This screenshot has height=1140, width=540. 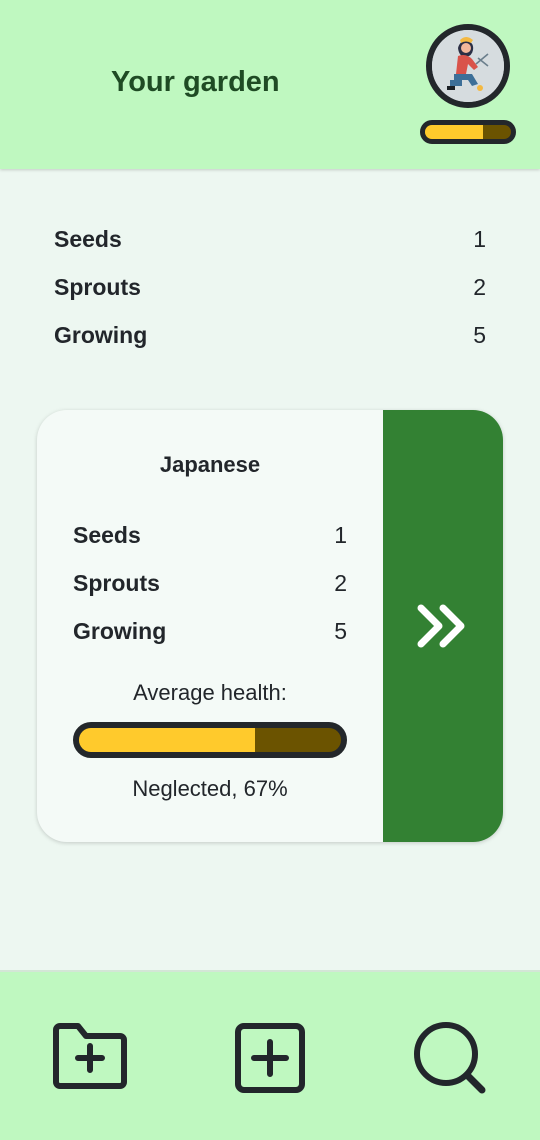 What do you see at coordinates (116, 583) in the screenshot?
I see `card-stat-label: Sprouts` at bounding box center [116, 583].